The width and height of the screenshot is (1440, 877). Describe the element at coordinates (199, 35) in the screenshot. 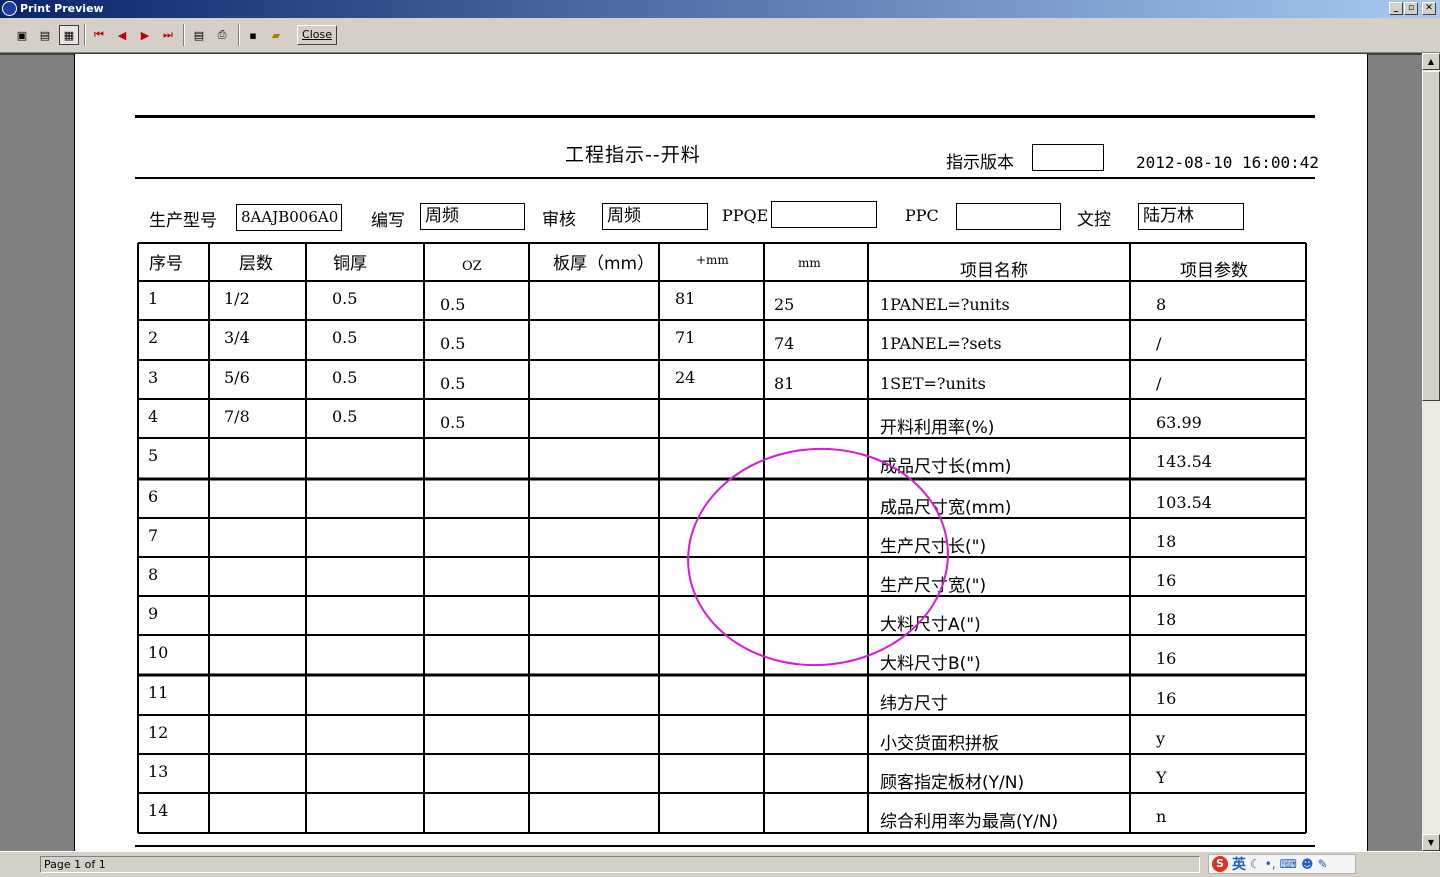

I see `print-setup-icon: ▤` at that location.